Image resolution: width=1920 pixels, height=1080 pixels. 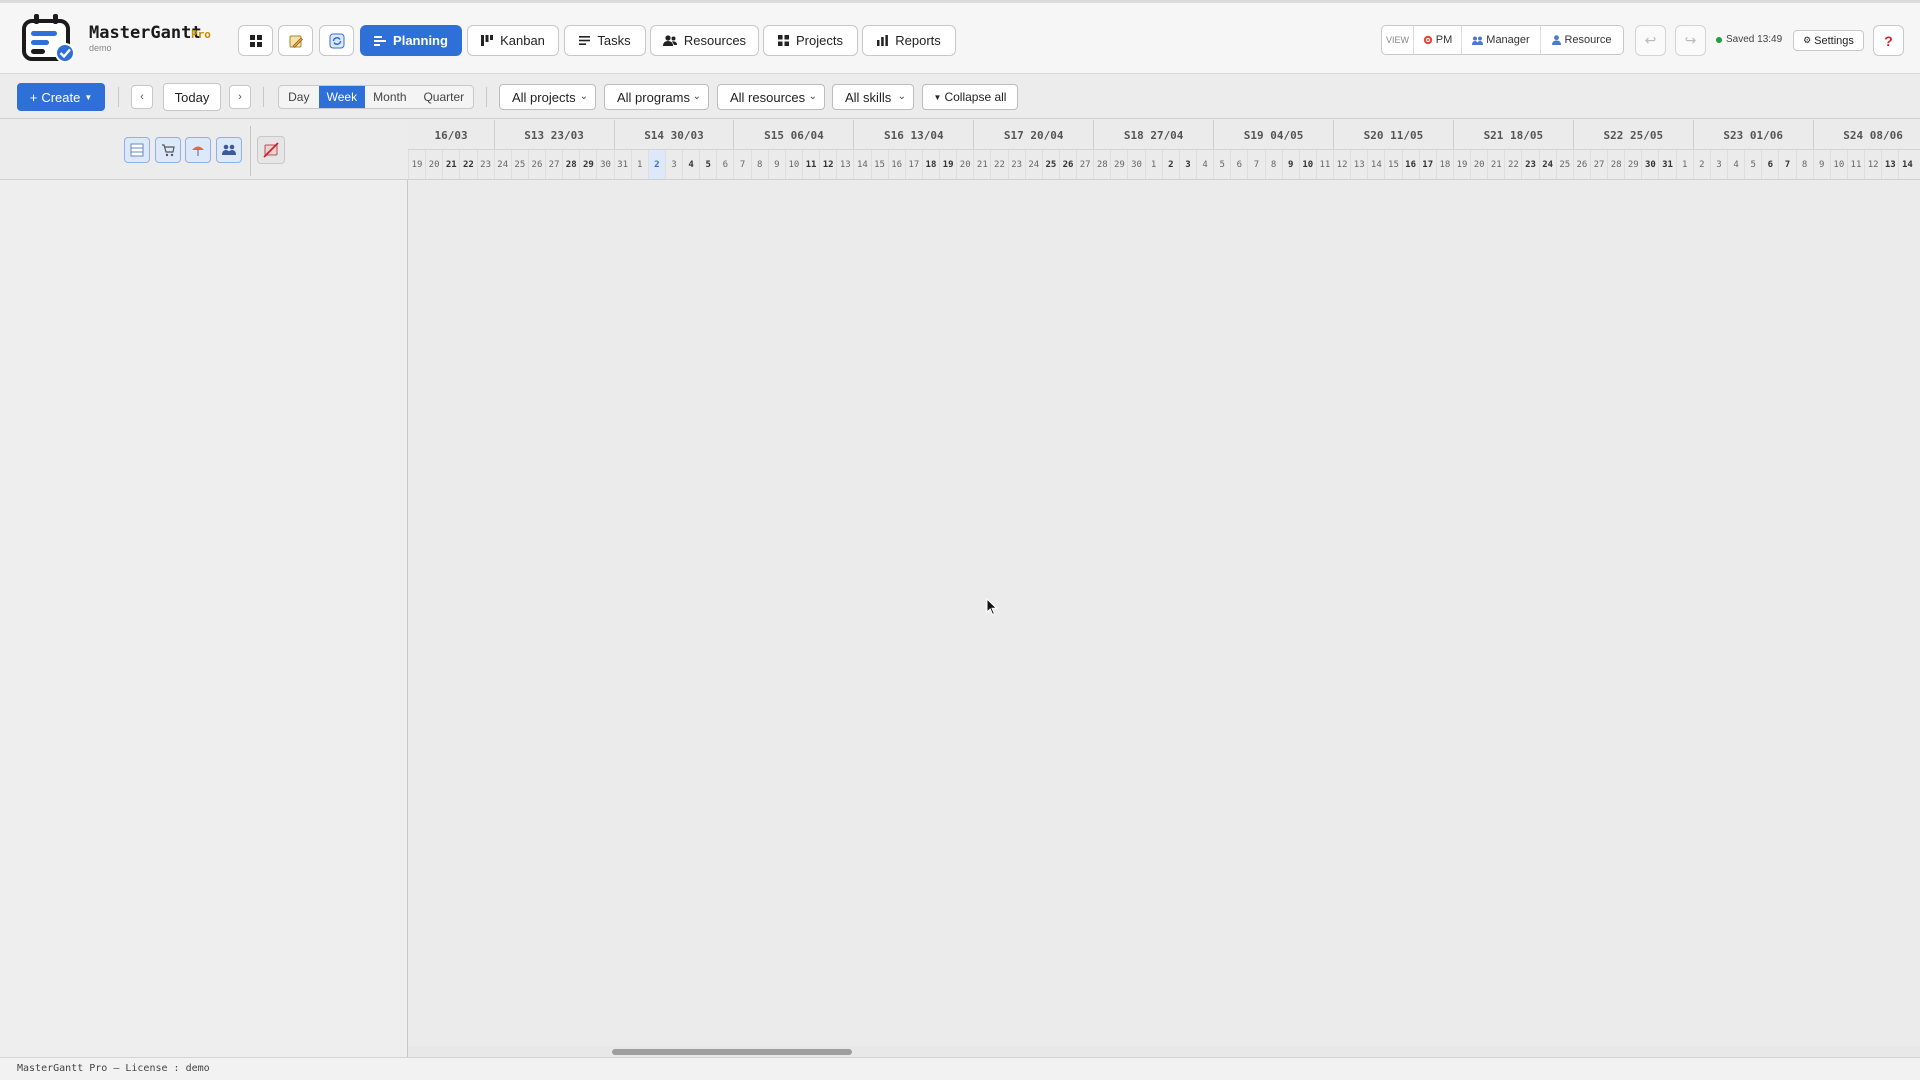 I want to click on timeline-week-cell: S23 01/06, so click(x=1752, y=134).